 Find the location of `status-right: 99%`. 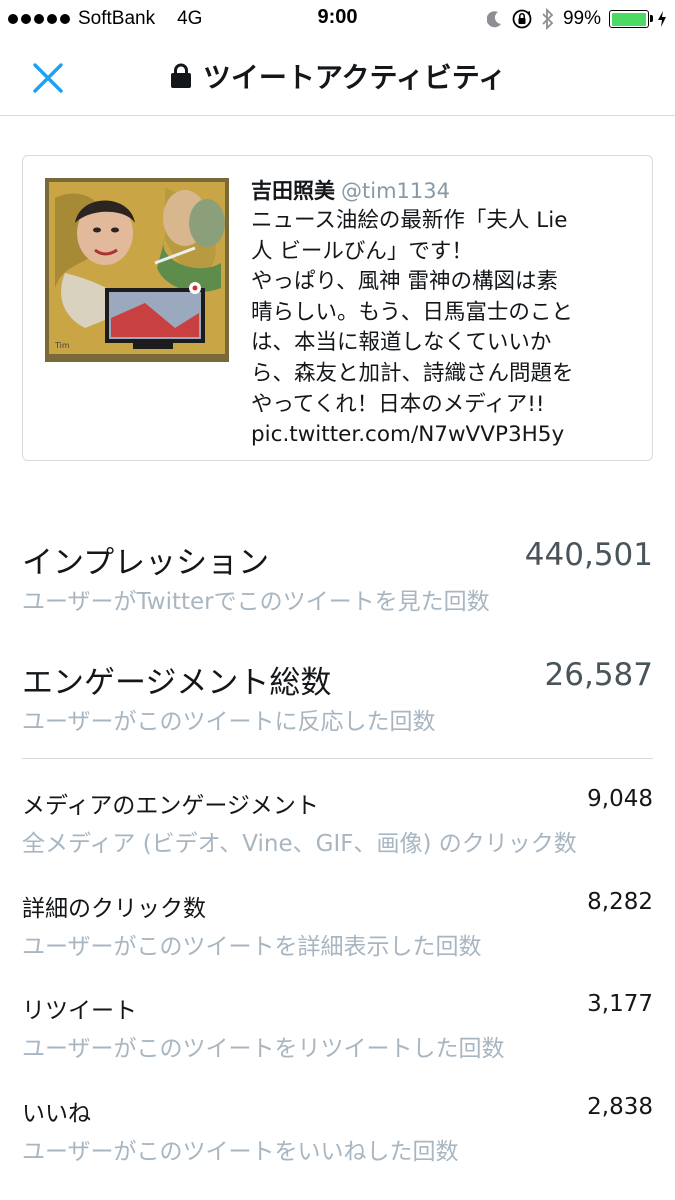

status-right: 99% is located at coordinates (576, 19).